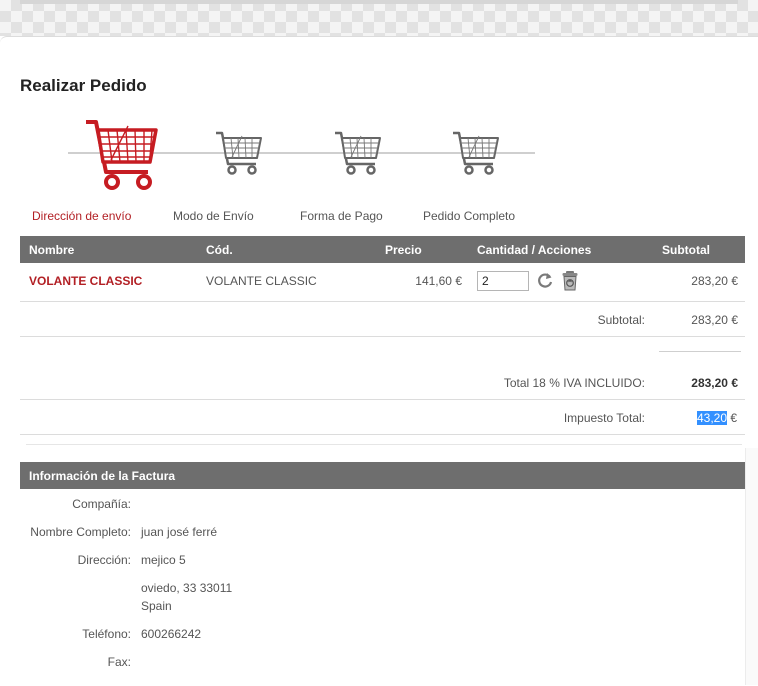 The image size is (758, 686). Describe the element at coordinates (122, 154) in the screenshot. I see `step-1-active-cart-icon` at that location.